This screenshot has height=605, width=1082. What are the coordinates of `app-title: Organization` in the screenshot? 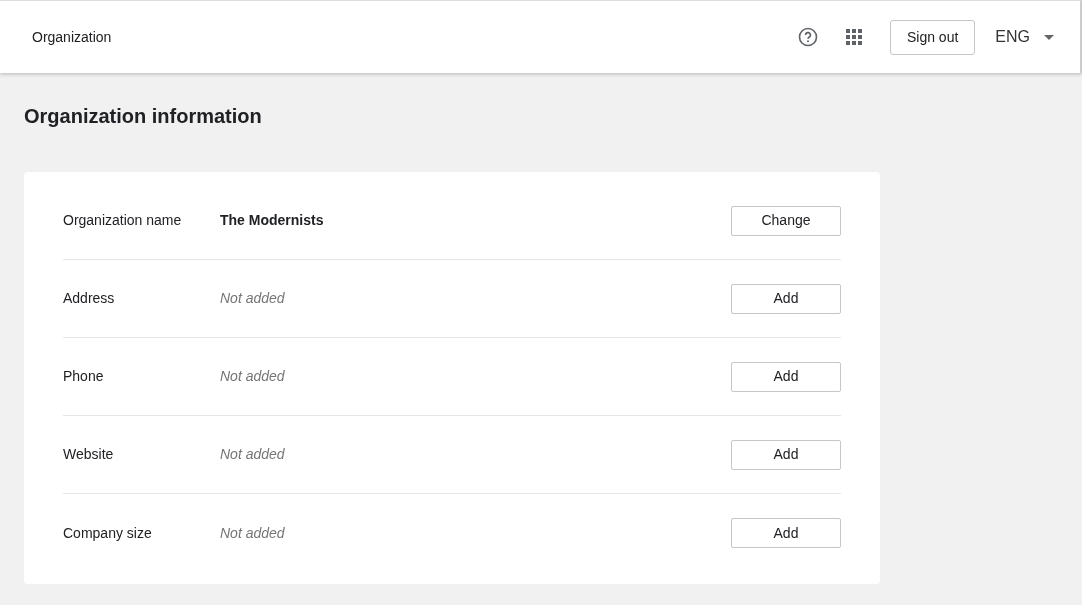 It's located at (72, 37).